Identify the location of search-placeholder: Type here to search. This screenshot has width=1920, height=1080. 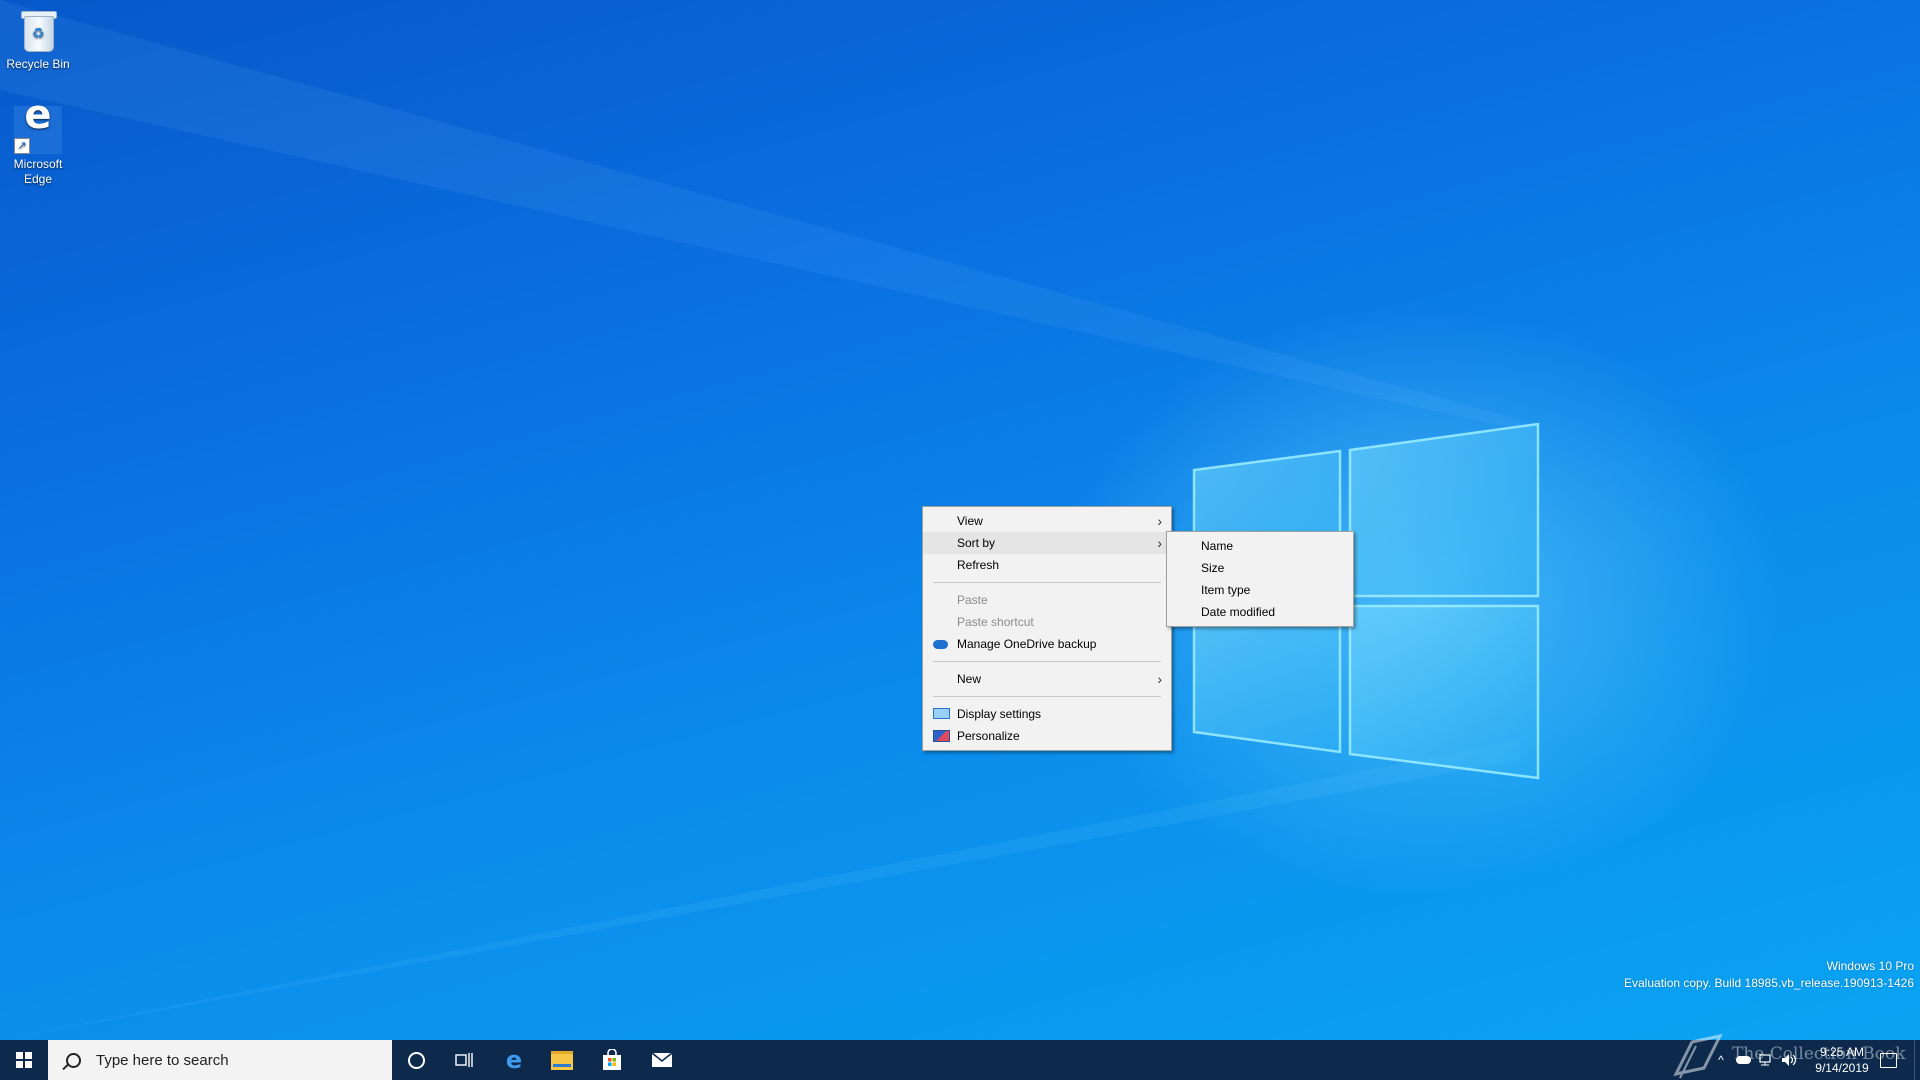
(162, 1060).